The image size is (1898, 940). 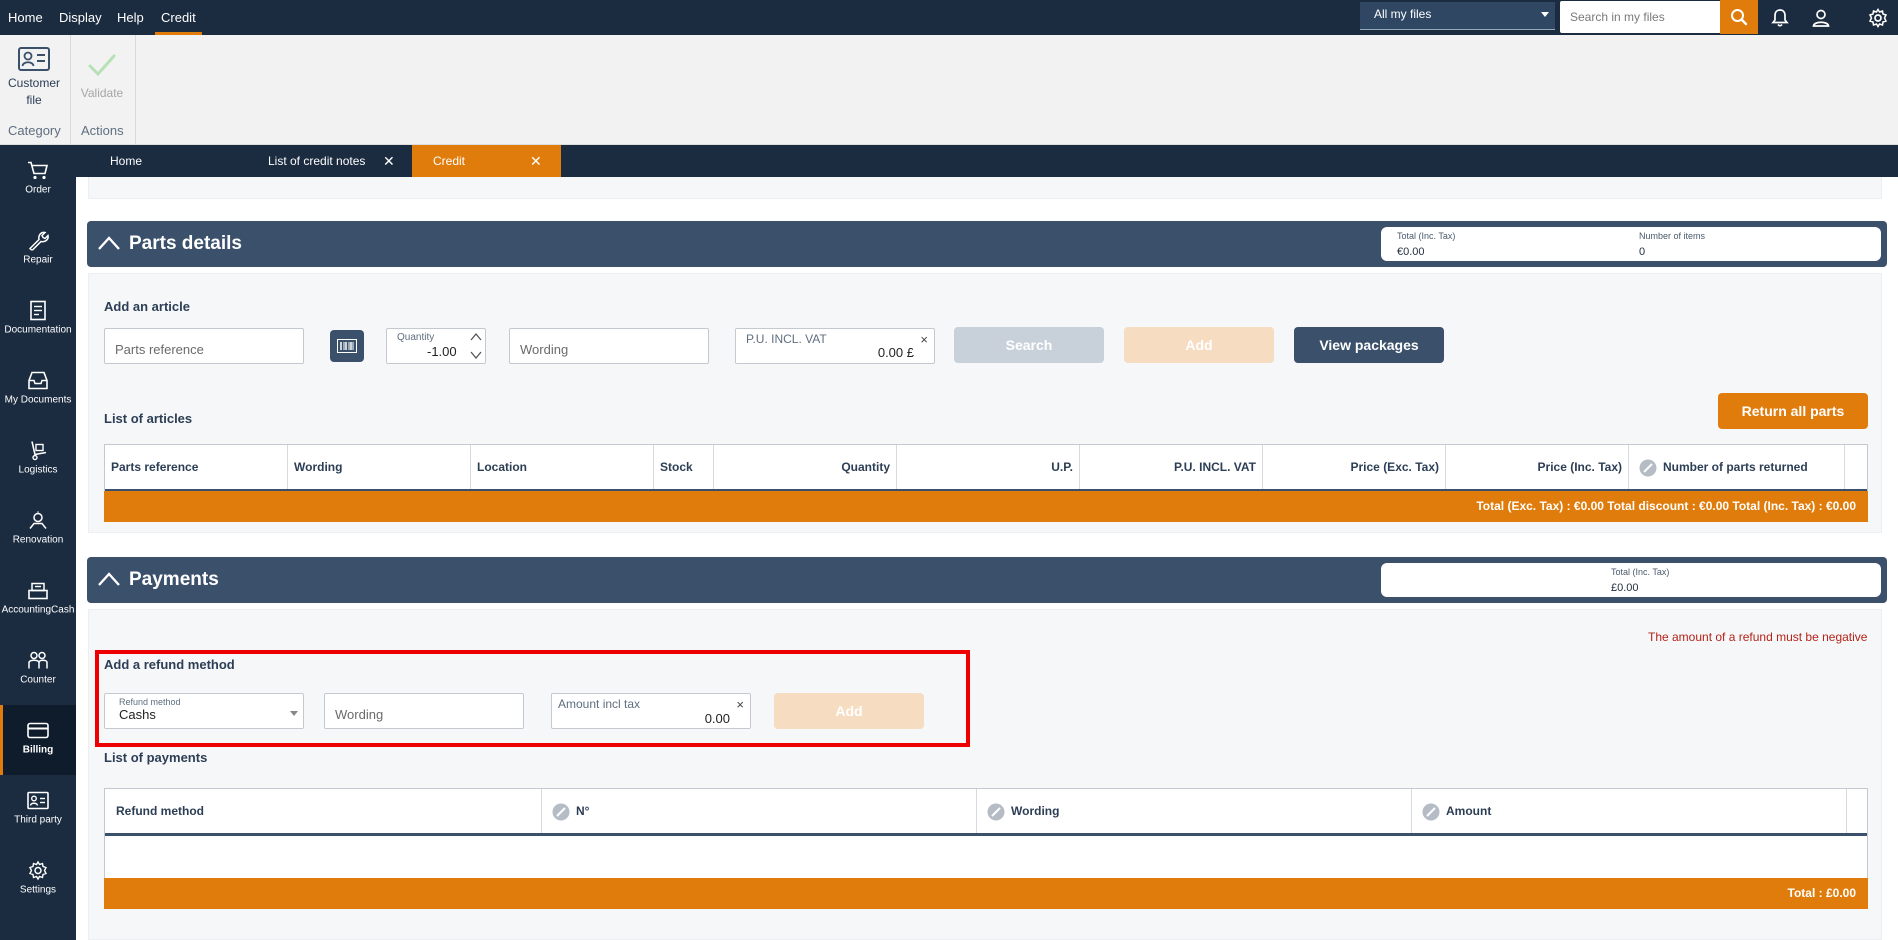 I want to click on tab-label: Credit, so click(x=449, y=161).